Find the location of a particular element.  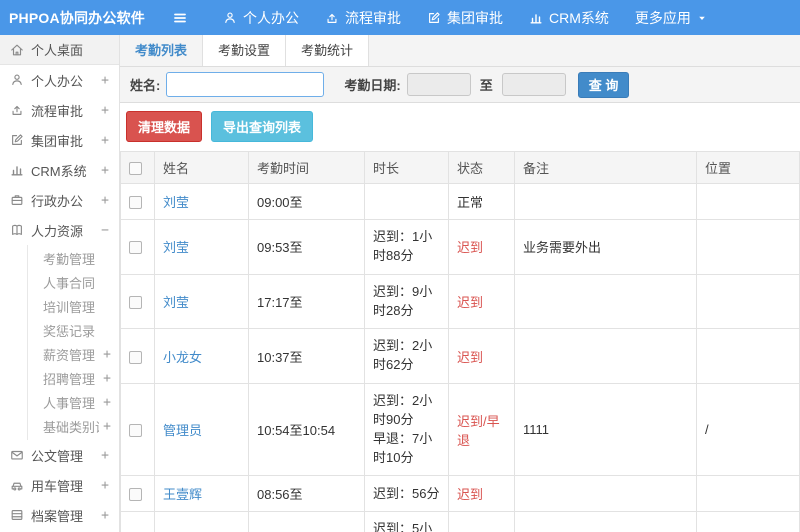

date-from-input is located at coordinates (438, 84).